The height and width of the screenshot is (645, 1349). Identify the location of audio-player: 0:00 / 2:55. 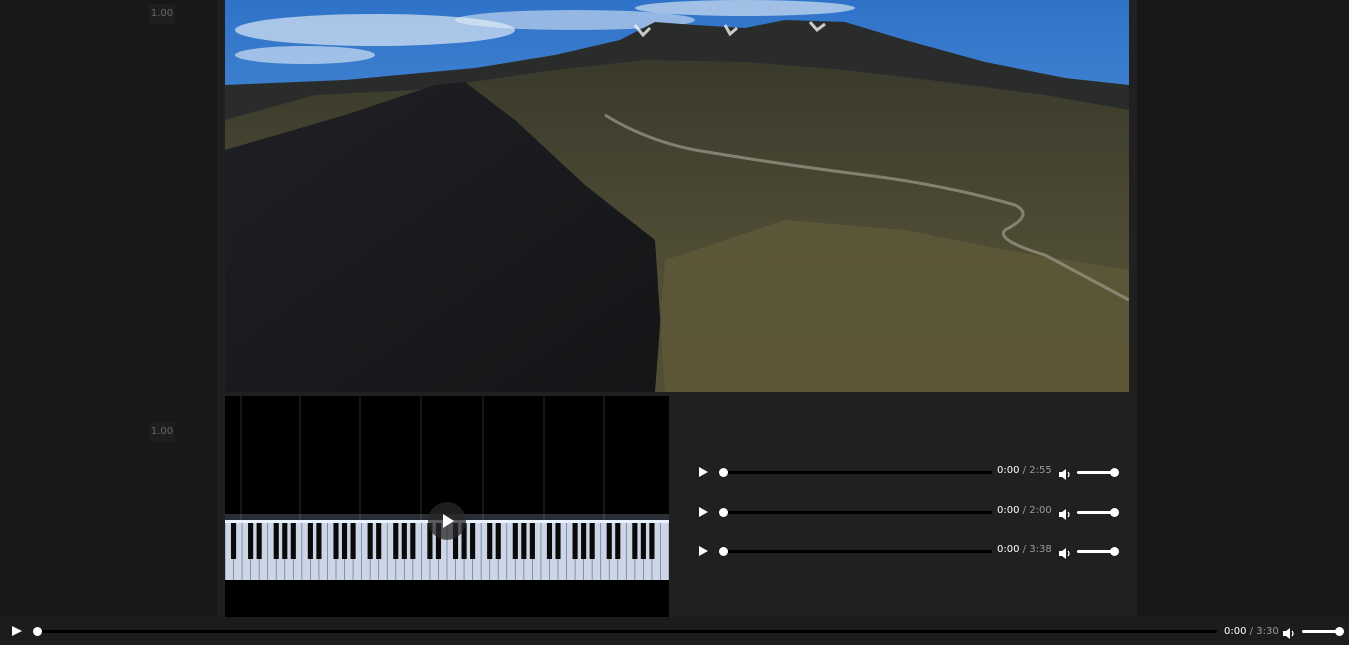
(907, 472).